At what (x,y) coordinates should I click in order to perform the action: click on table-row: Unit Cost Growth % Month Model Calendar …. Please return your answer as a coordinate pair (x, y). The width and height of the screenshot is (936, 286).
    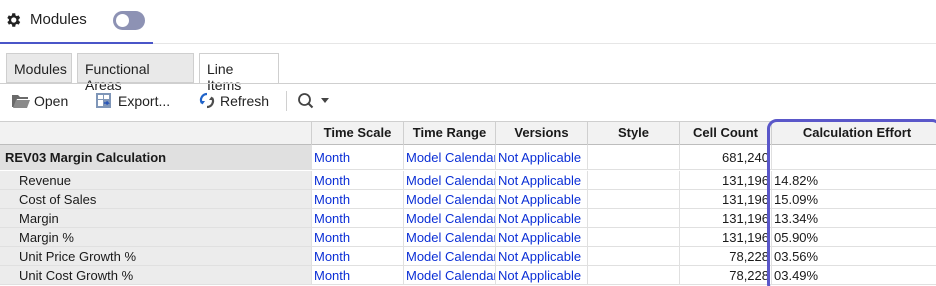
    Looking at the image, I should click on (468, 275).